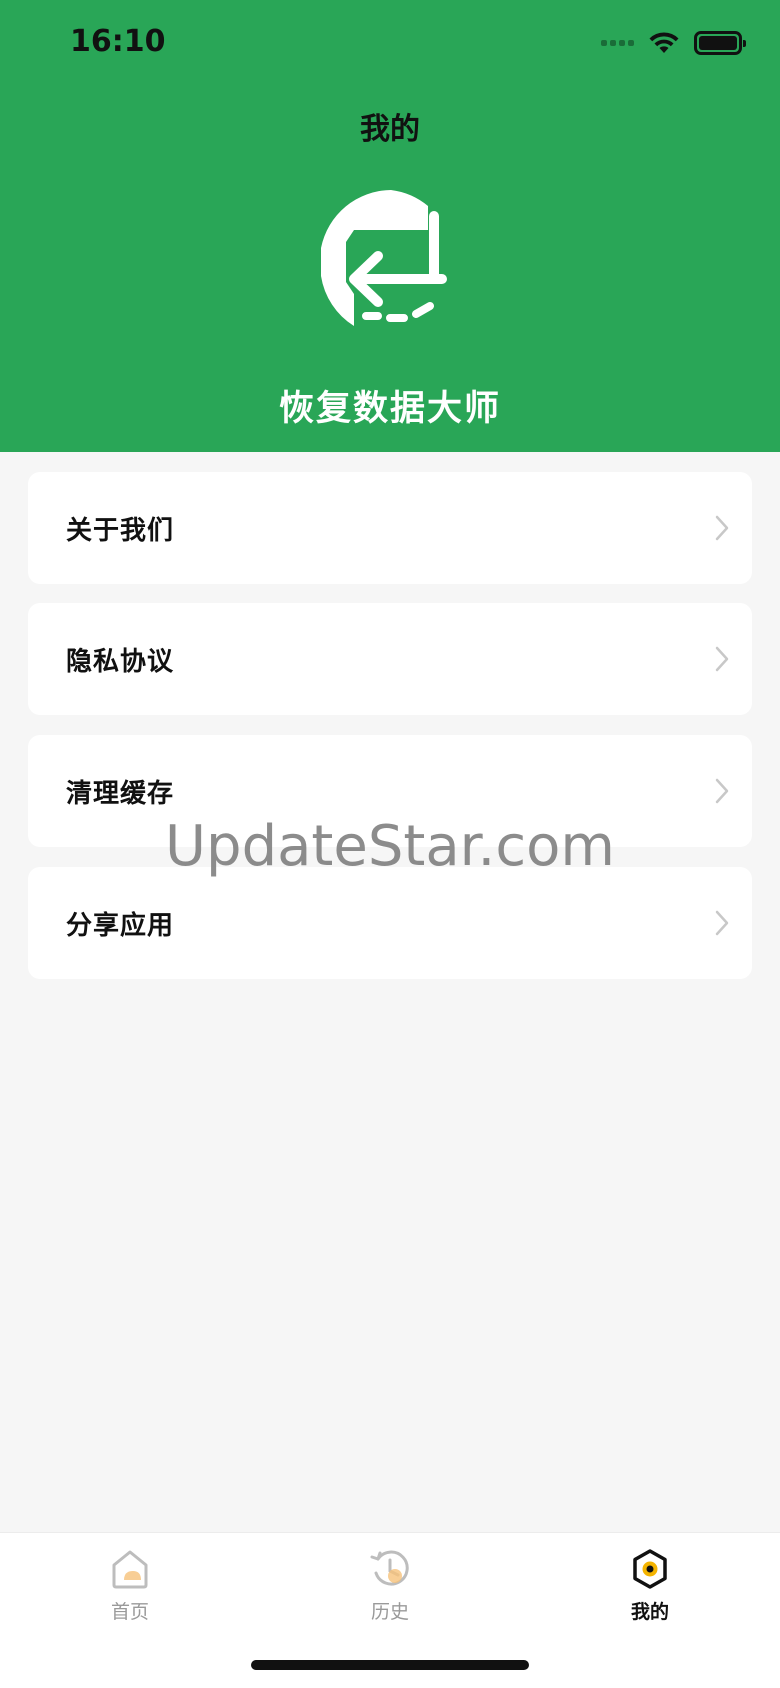 The height and width of the screenshot is (1688, 780). Describe the element at coordinates (390, 129) in the screenshot. I see `page-title: 我的` at that location.